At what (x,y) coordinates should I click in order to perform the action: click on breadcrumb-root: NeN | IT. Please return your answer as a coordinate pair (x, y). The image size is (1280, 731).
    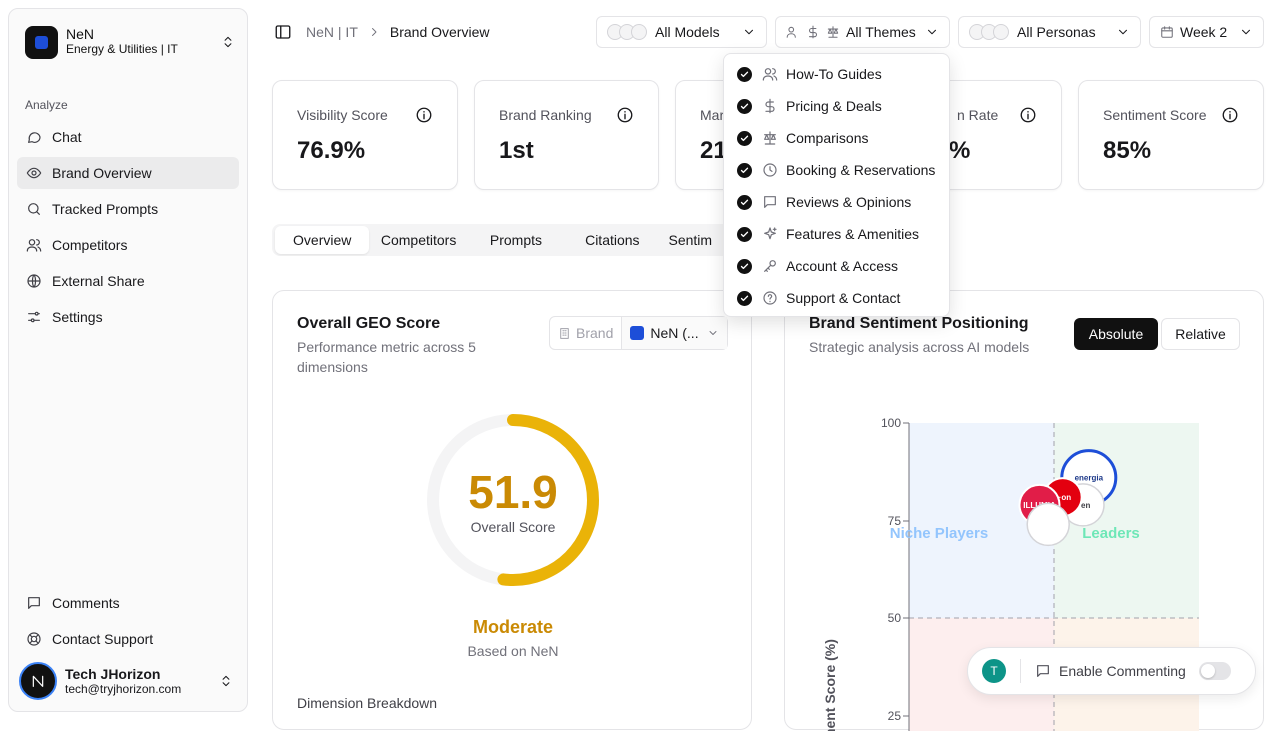
    Looking at the image, I should click on (332, 32).